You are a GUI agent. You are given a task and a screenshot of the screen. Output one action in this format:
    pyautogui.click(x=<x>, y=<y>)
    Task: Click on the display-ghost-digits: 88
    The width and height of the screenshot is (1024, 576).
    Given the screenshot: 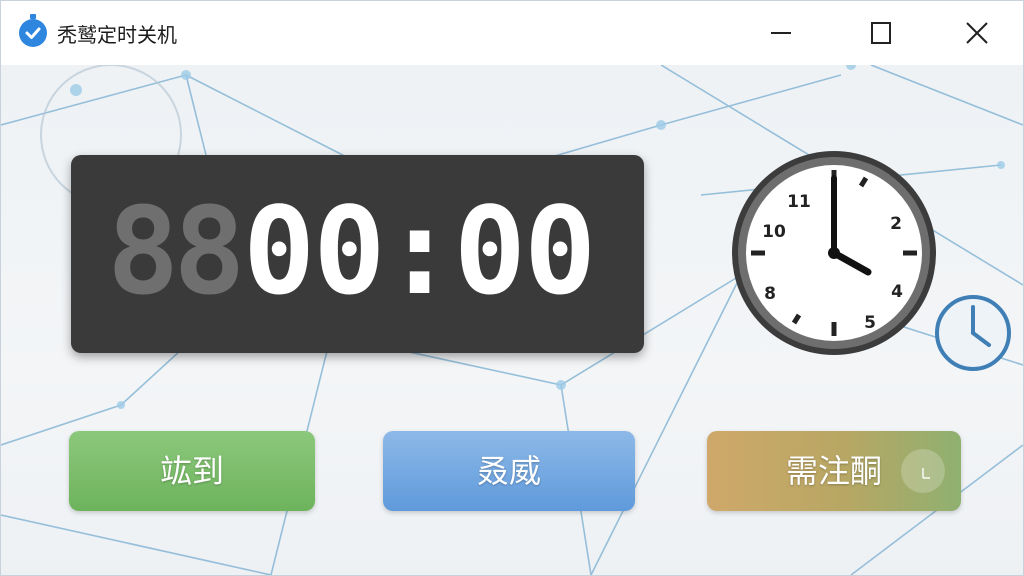 What is the action you would take?
    pyautogui.click(x=176, y=252)
    